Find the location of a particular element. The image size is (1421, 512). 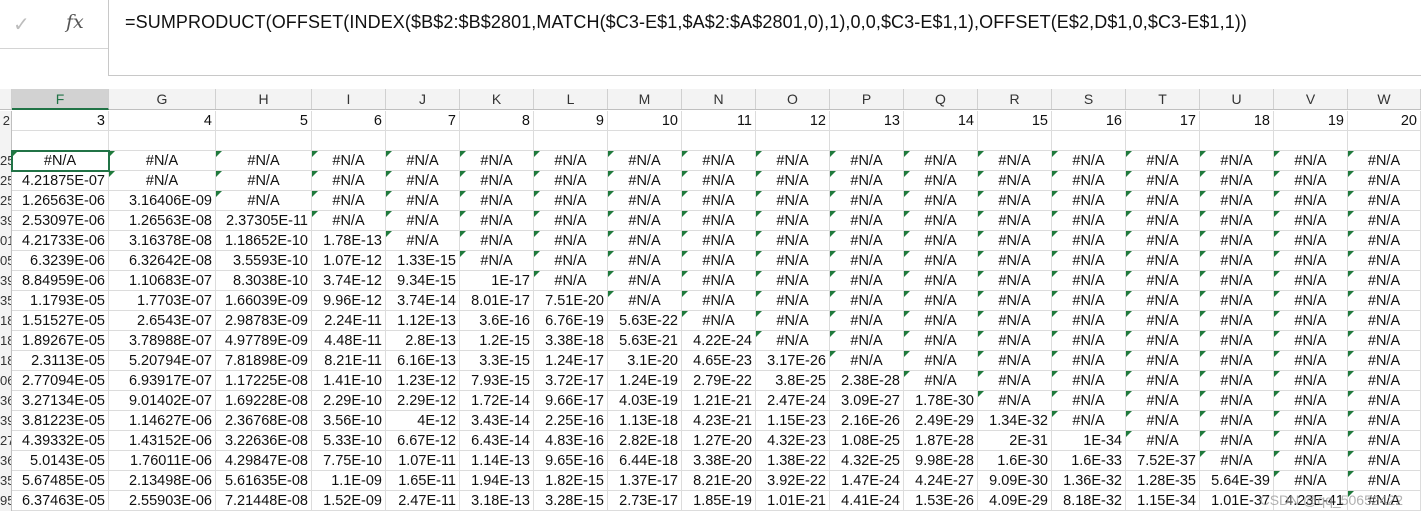

cell-w: 20 is located at coordinates (1384, 121).